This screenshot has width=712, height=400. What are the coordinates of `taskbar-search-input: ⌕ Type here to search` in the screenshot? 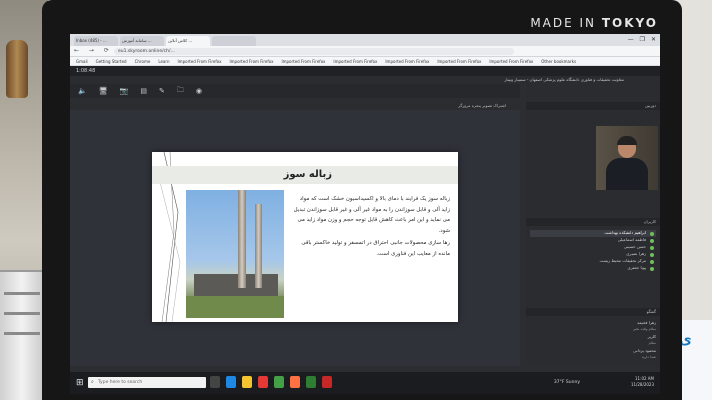 It's located at (147, 382).